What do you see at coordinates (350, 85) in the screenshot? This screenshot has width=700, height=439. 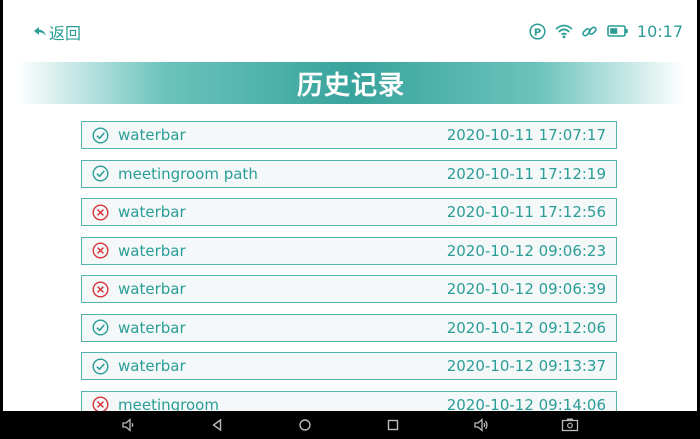 I see `page-title: 历史记录` at bounding box center [350, 85].